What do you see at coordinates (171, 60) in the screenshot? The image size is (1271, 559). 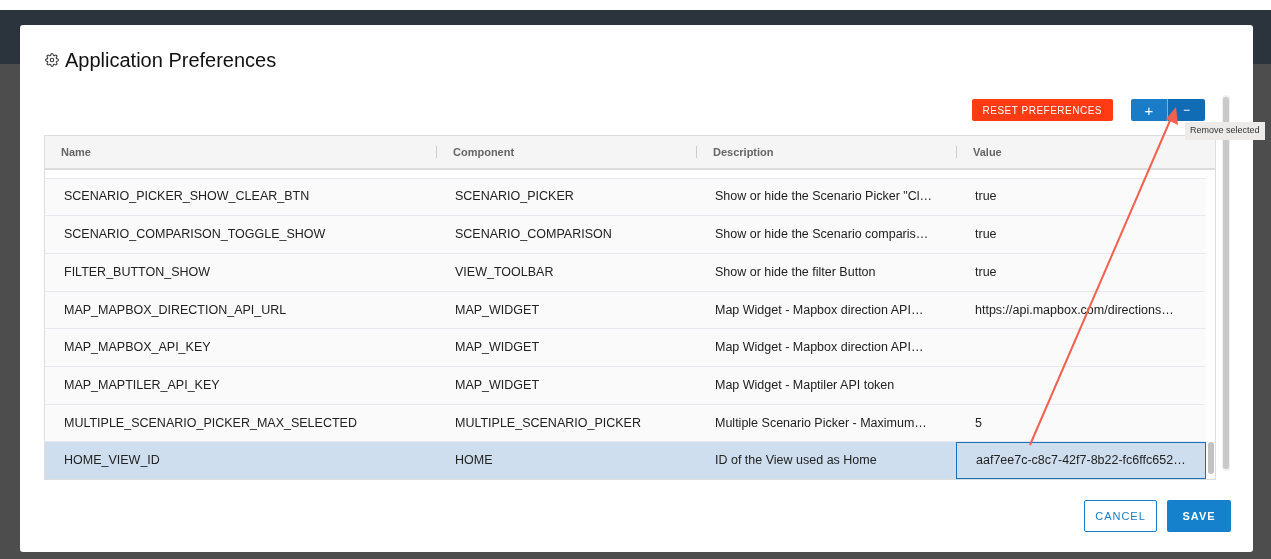 I see `dialog-title: Application Preferences` at bounding box center [171, 60].